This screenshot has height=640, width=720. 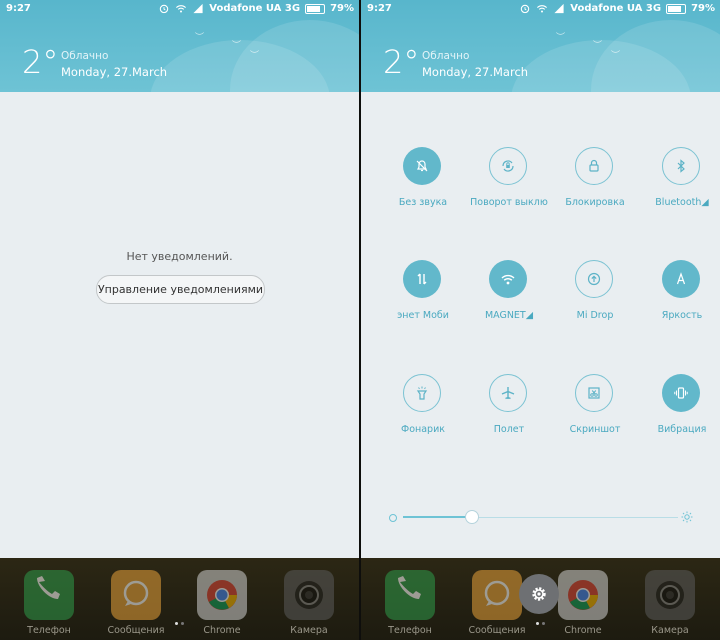 I want to click on qs-tile-auto-brightness: Яркость, so click(x=678, y=300).